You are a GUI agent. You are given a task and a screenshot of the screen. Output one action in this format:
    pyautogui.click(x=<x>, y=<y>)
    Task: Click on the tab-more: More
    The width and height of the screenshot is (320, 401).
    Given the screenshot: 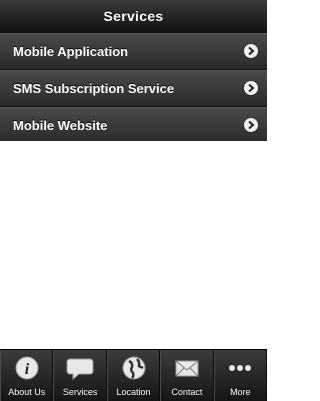 What is the action you would take?
    pyautogui.click(x=240, y=375)
    